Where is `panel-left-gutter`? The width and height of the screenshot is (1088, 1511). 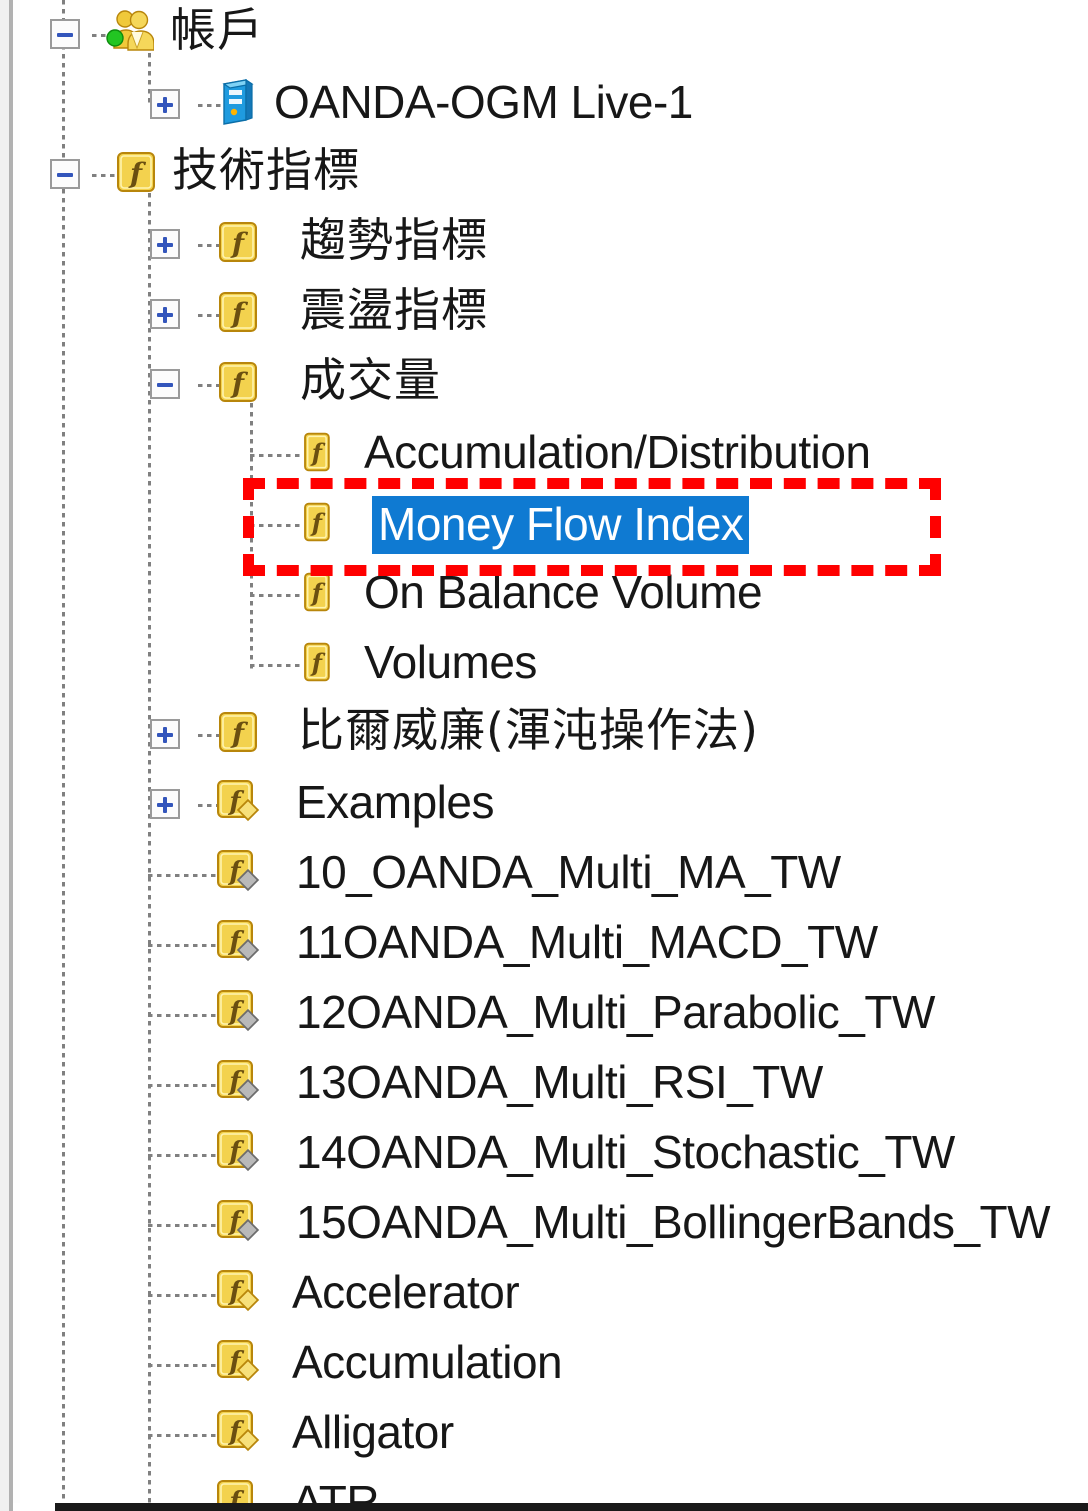
panel-left-gutter is located at coordinates (4, 755).